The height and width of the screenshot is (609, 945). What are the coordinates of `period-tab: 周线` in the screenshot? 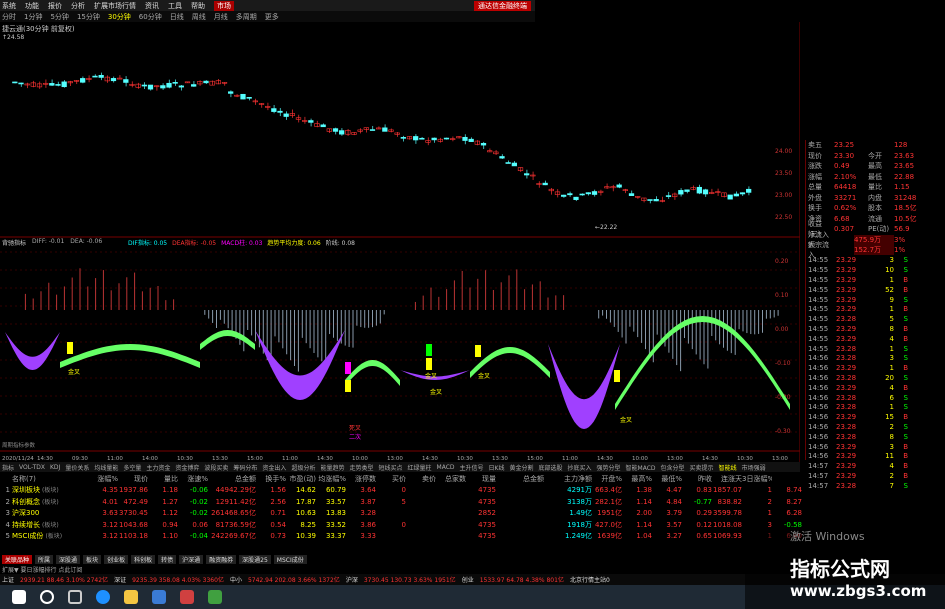 It's located at (199, 17).